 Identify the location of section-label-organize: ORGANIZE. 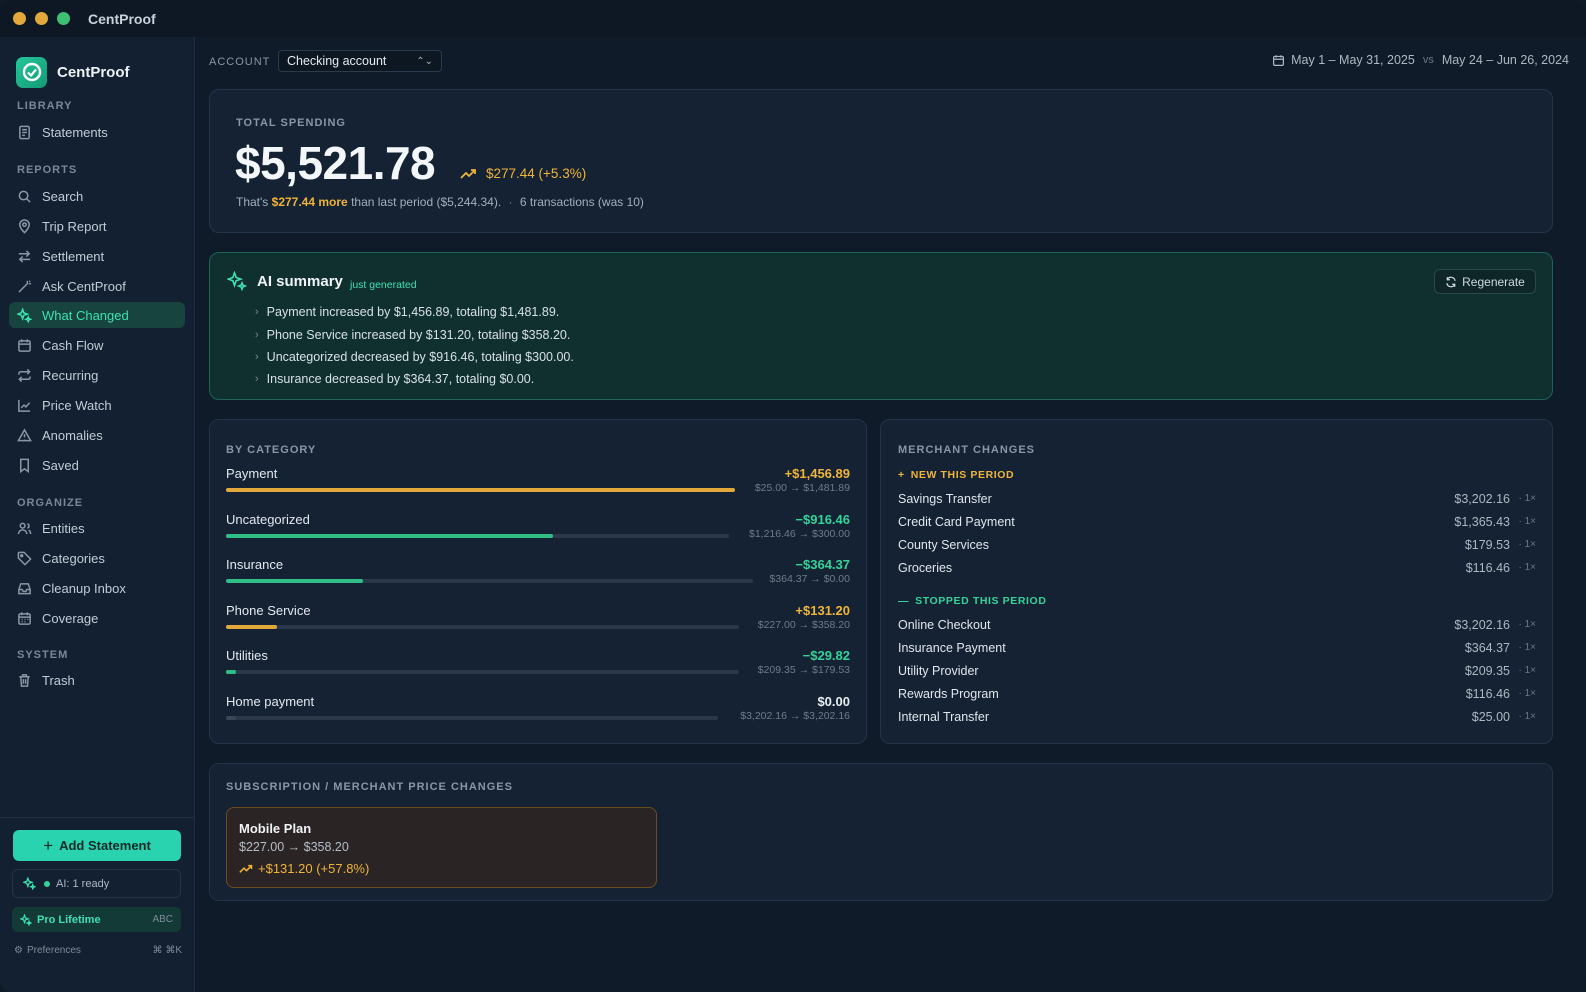
(50, 503).